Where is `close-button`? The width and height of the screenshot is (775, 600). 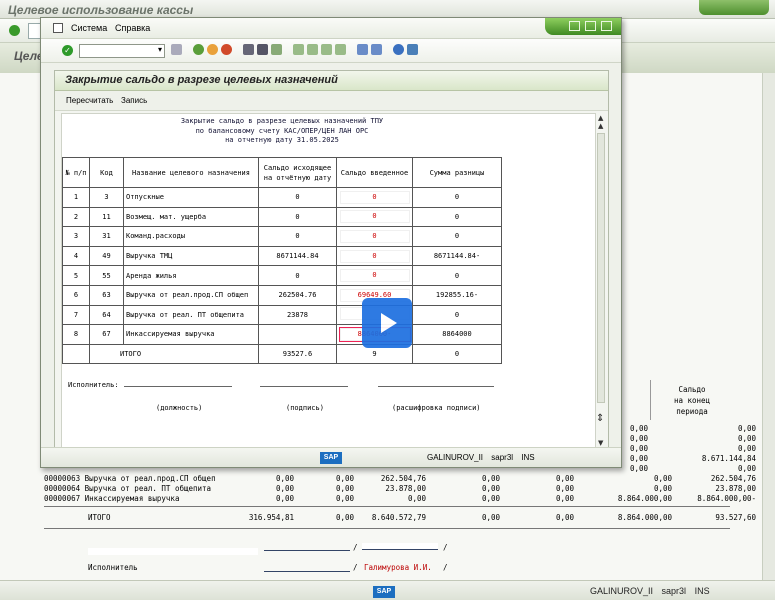 close-button is located at coordinates (606, 26).